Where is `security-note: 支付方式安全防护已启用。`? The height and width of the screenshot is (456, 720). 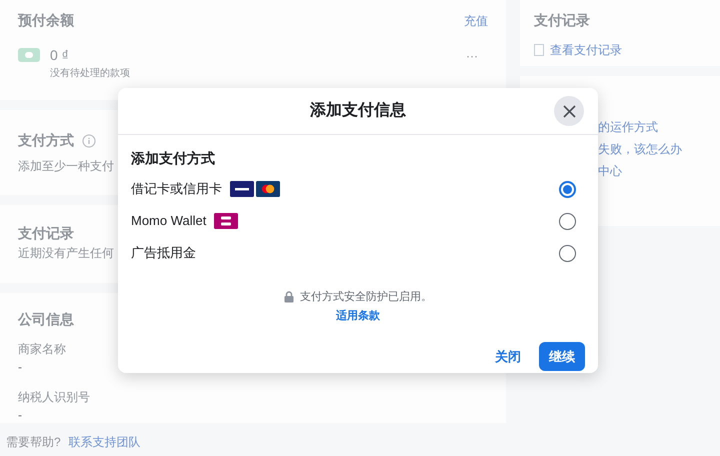
security-note: 支付方式安全防护已启用。 is located at coordinates (366, 297).